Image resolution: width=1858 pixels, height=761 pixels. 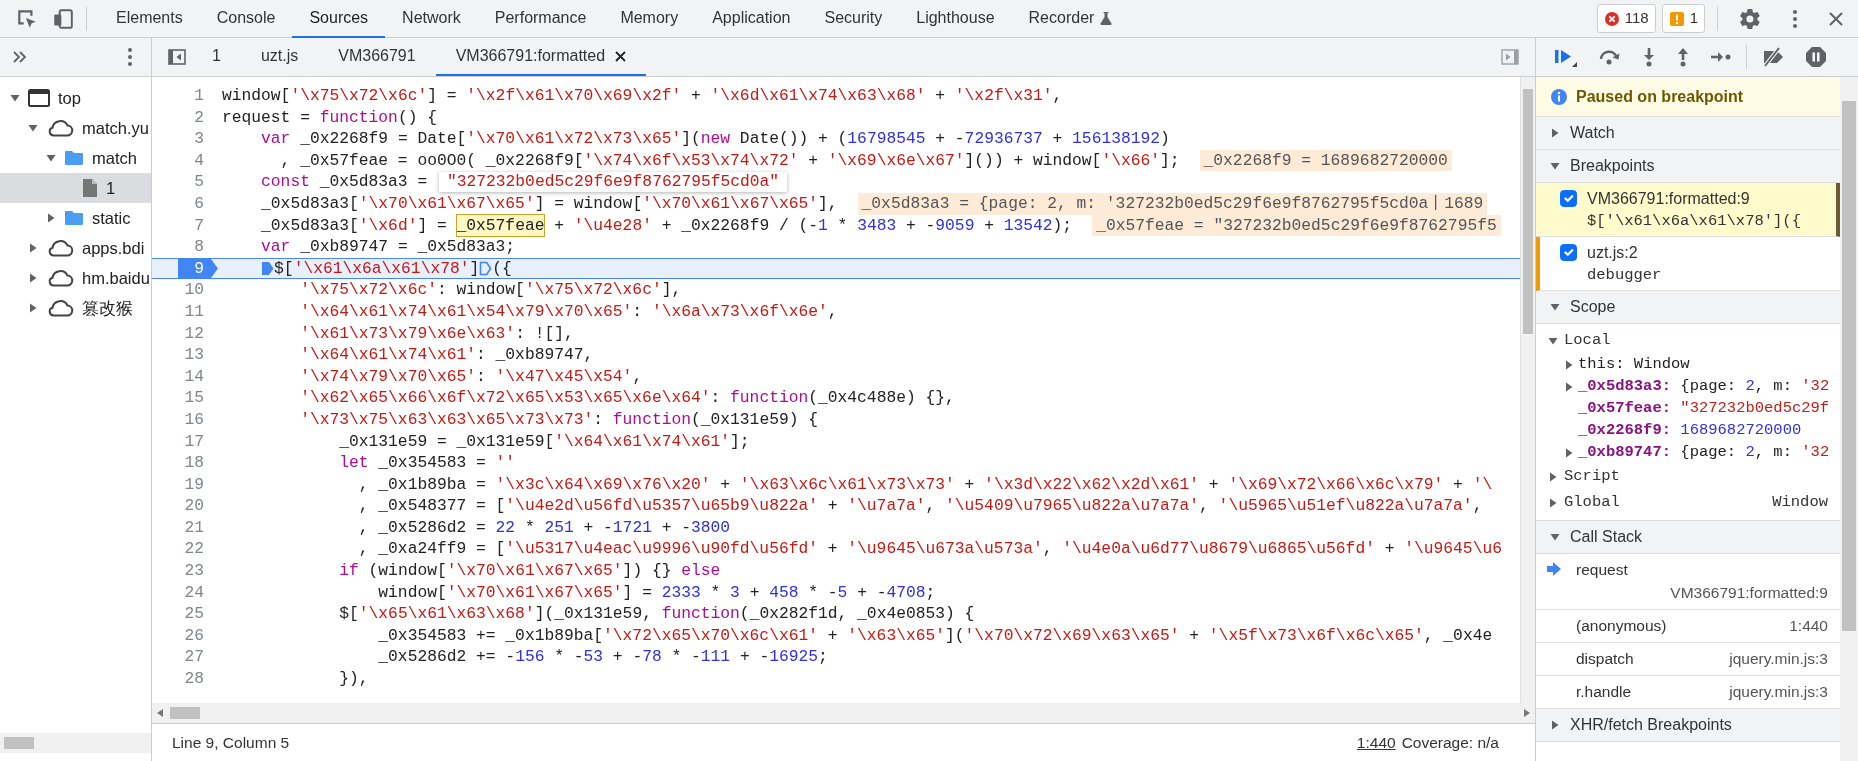 I want to click on line-number: 1, so click(x=185, y=96).